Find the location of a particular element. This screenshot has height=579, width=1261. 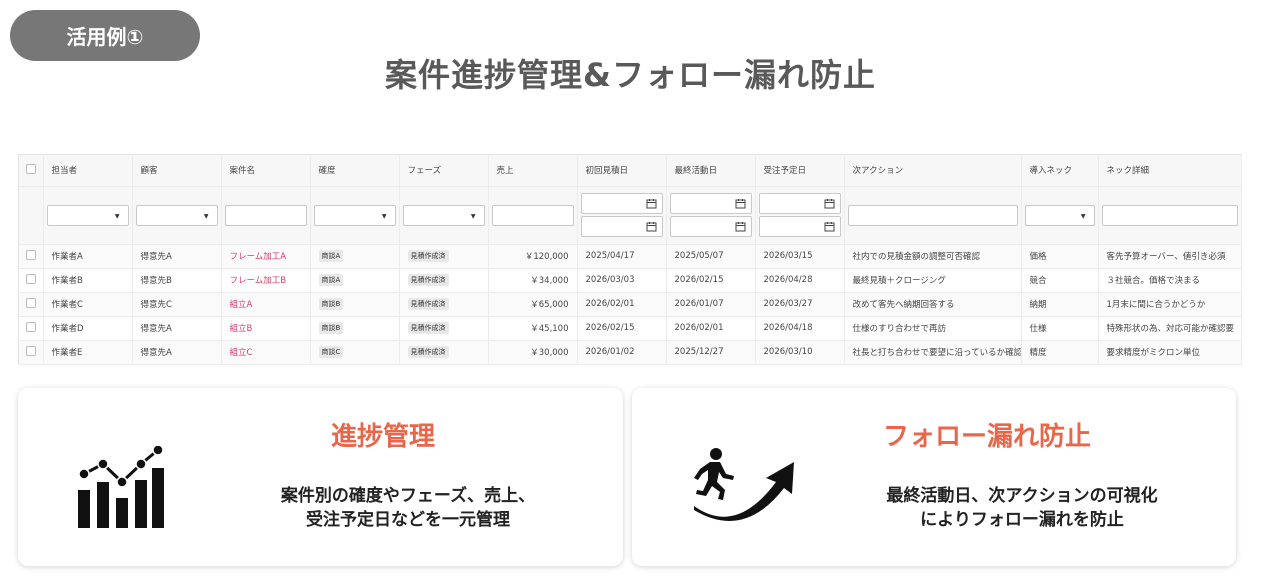

filter-row: ▼ ▼ ▼ ▼ ▼ is located at coordinates (630, 215).